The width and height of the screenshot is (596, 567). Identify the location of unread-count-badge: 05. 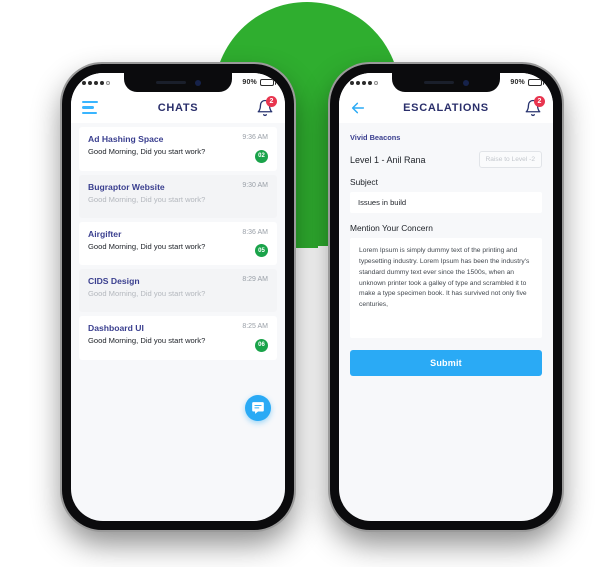
(261, 250).